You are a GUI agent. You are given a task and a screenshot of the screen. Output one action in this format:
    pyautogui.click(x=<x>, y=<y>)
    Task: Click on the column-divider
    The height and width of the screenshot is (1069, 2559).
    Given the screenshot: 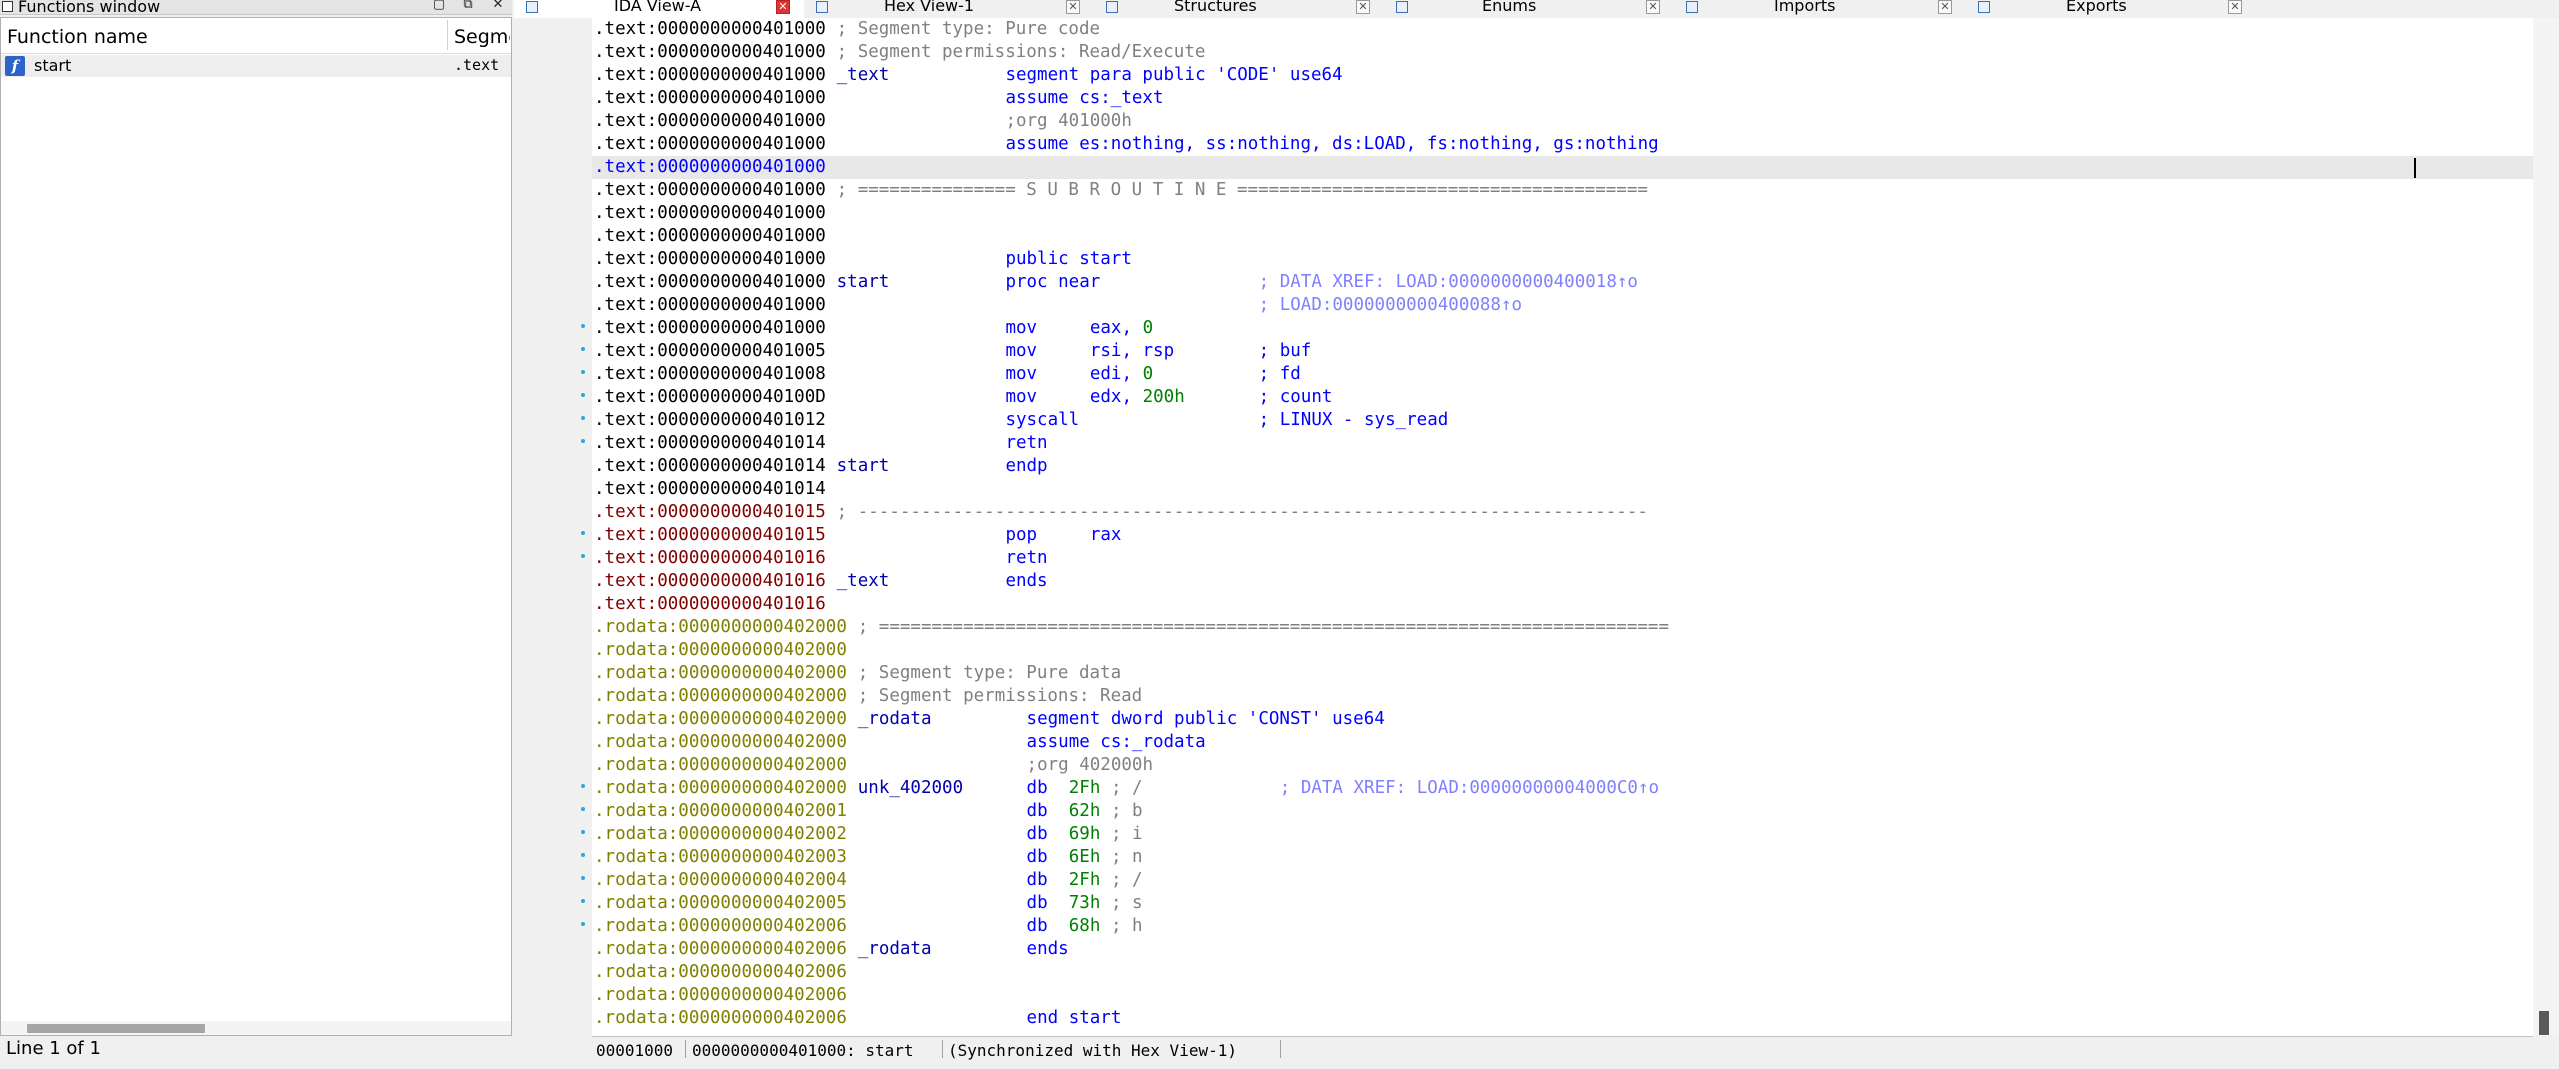 What is the action you would take?
    pyautogui.click(x=447, y=35)
    